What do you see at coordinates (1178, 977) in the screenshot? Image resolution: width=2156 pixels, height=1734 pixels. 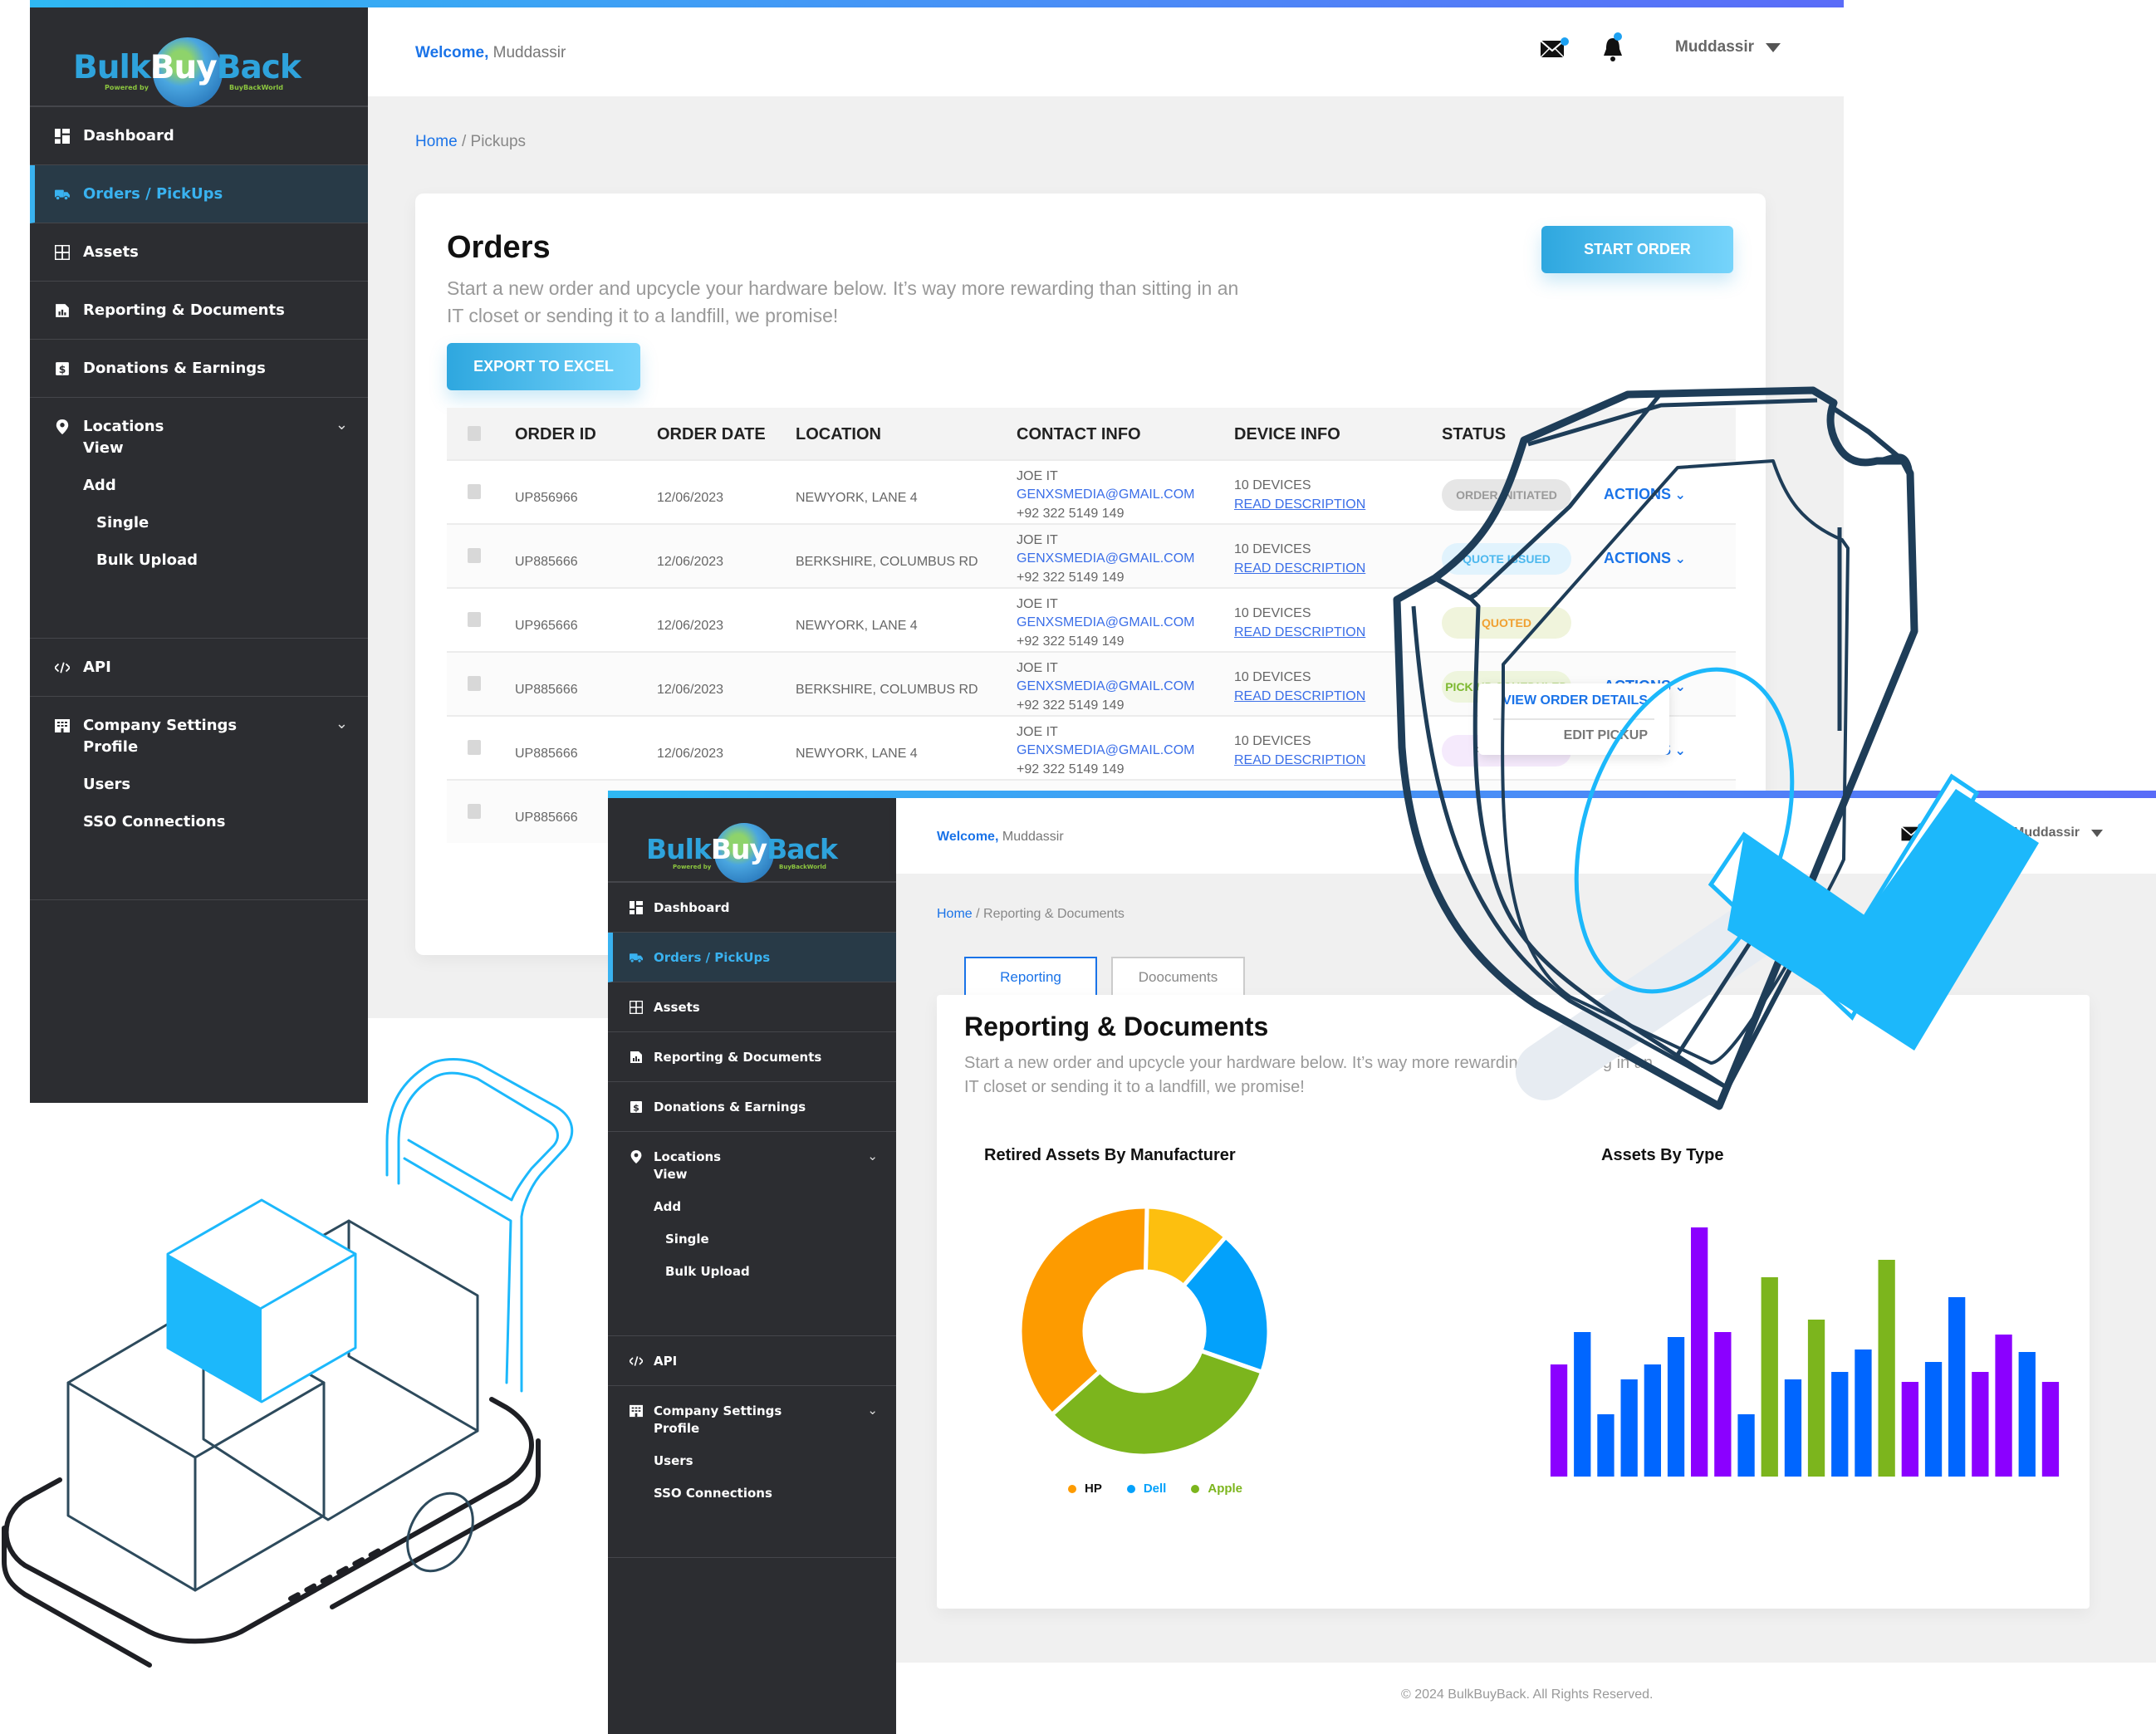 I see `tab-documents: Doocuments` at bounding box center [1178, 977].